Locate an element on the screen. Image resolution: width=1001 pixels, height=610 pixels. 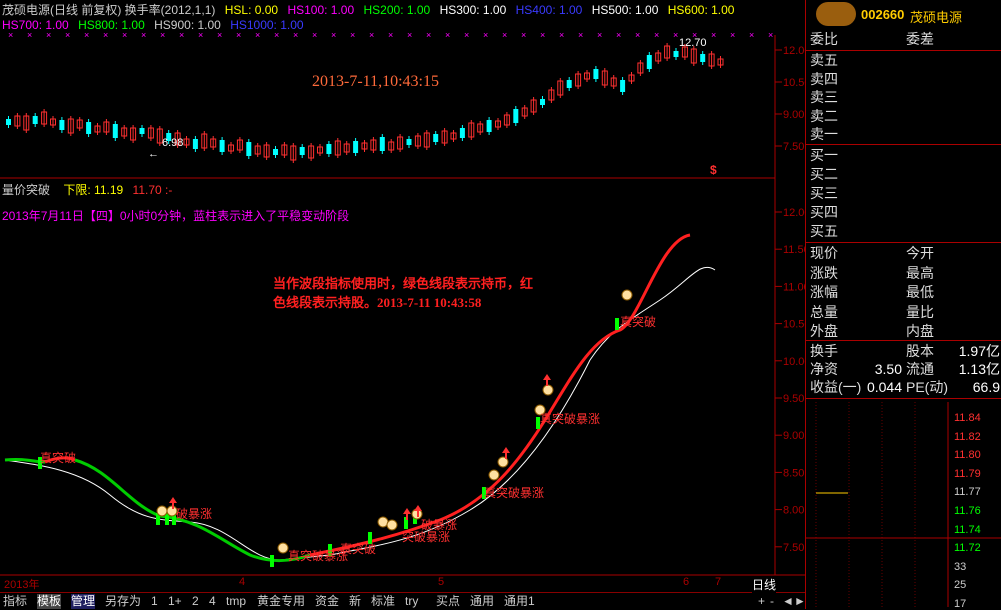
tab-1: 模板 is located at coordinates (49, 601).